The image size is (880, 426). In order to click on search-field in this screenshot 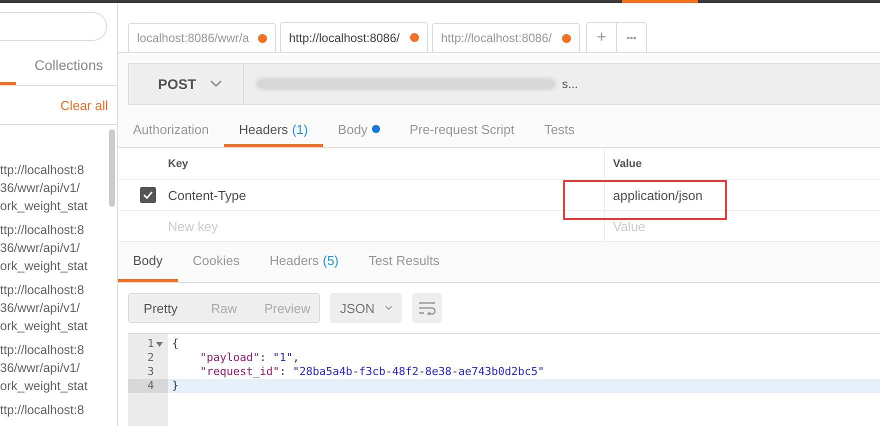, I will do `click(53, 26)`.